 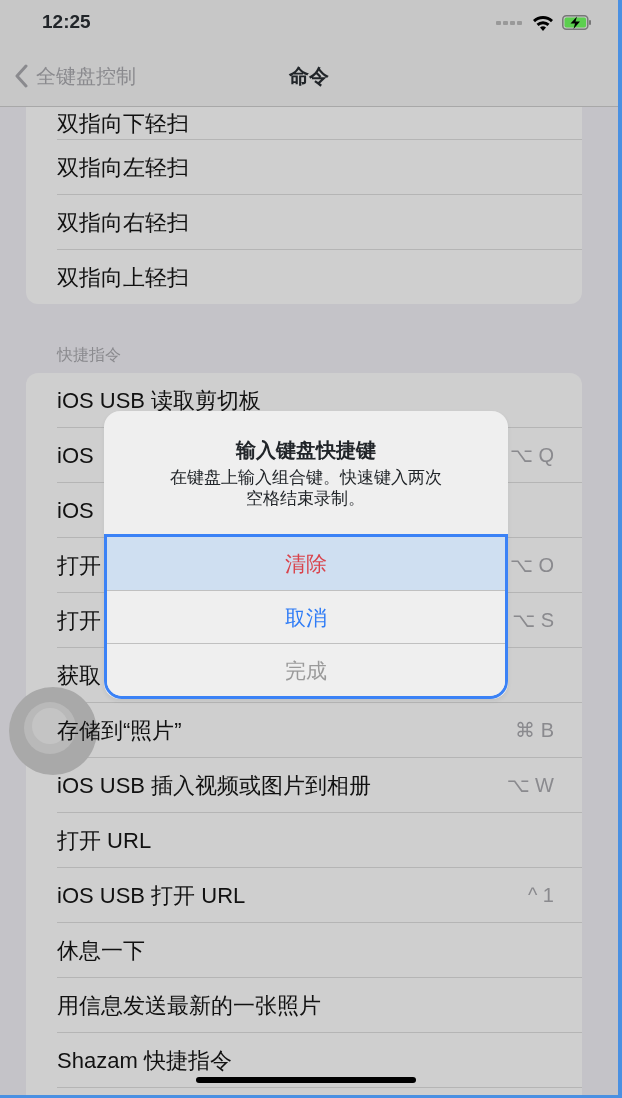 I want to click on status-time: 12:25, so click(x=66, y=22).